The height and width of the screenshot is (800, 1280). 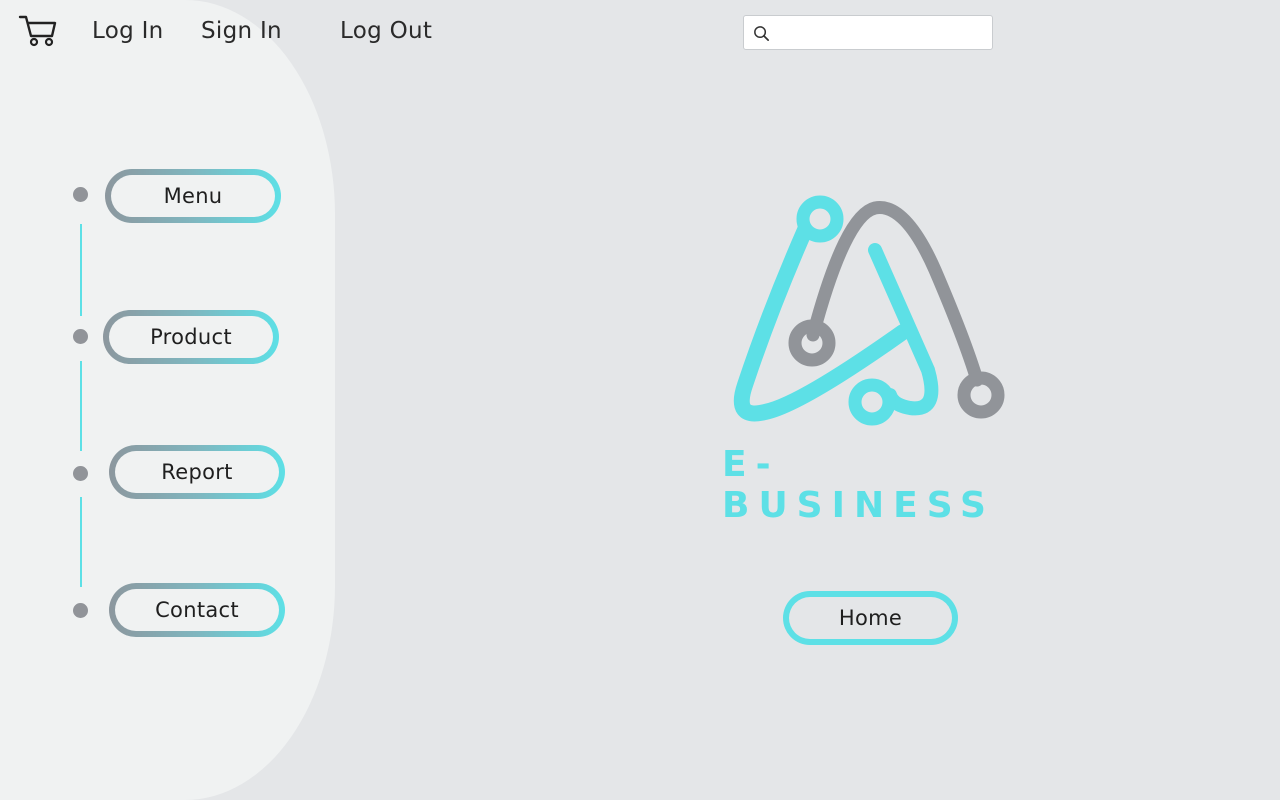 I want to click on contact-button: Contact, so click(x=197, y=610).